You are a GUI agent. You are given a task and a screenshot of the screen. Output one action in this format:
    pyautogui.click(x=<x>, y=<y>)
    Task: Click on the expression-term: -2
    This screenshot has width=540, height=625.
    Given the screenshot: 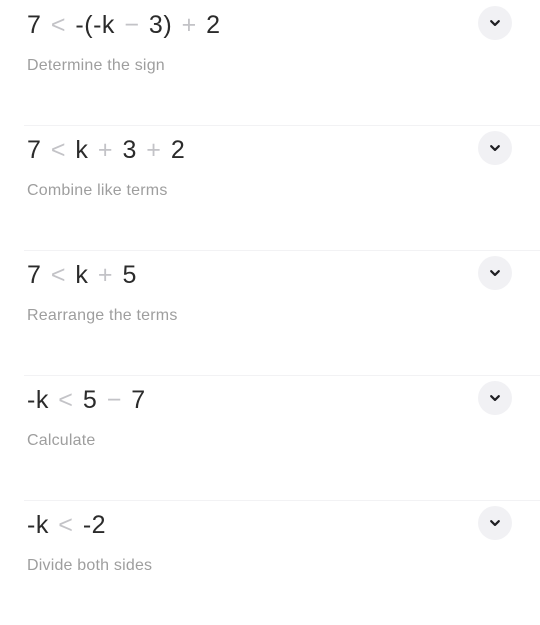 What is the action you would take?
    pyautogui.click(x=94, y=525)
    